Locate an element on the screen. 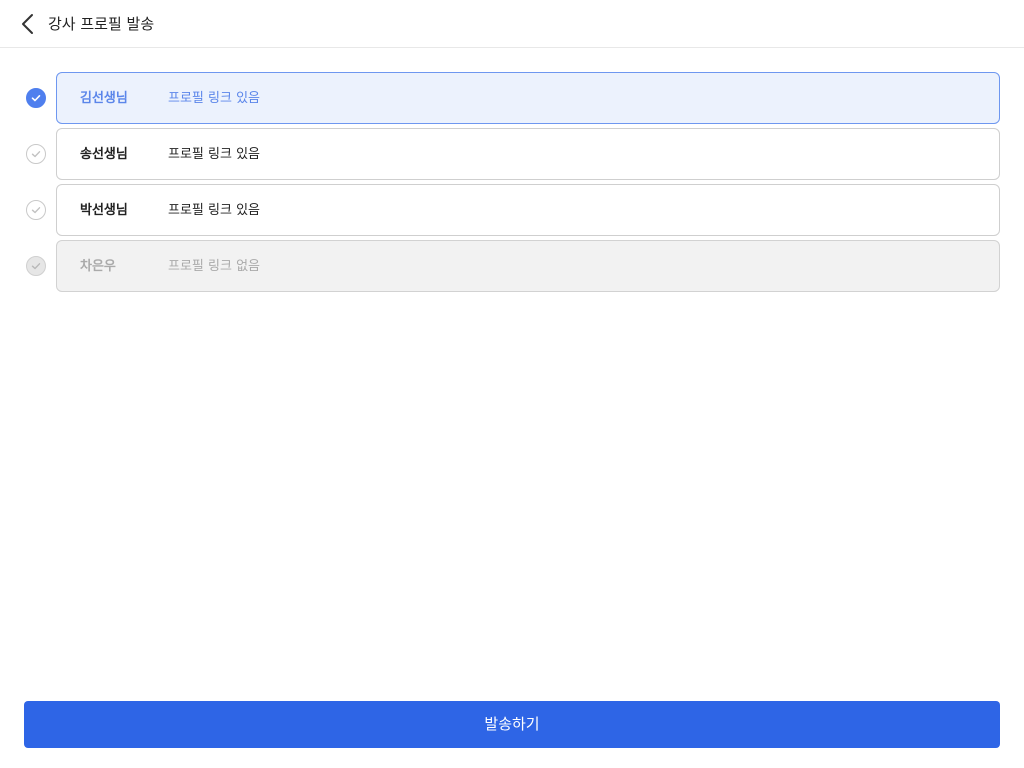  instructor-row: 송선생님 프로필 링크 있음 is located at coordinates (512, 154).